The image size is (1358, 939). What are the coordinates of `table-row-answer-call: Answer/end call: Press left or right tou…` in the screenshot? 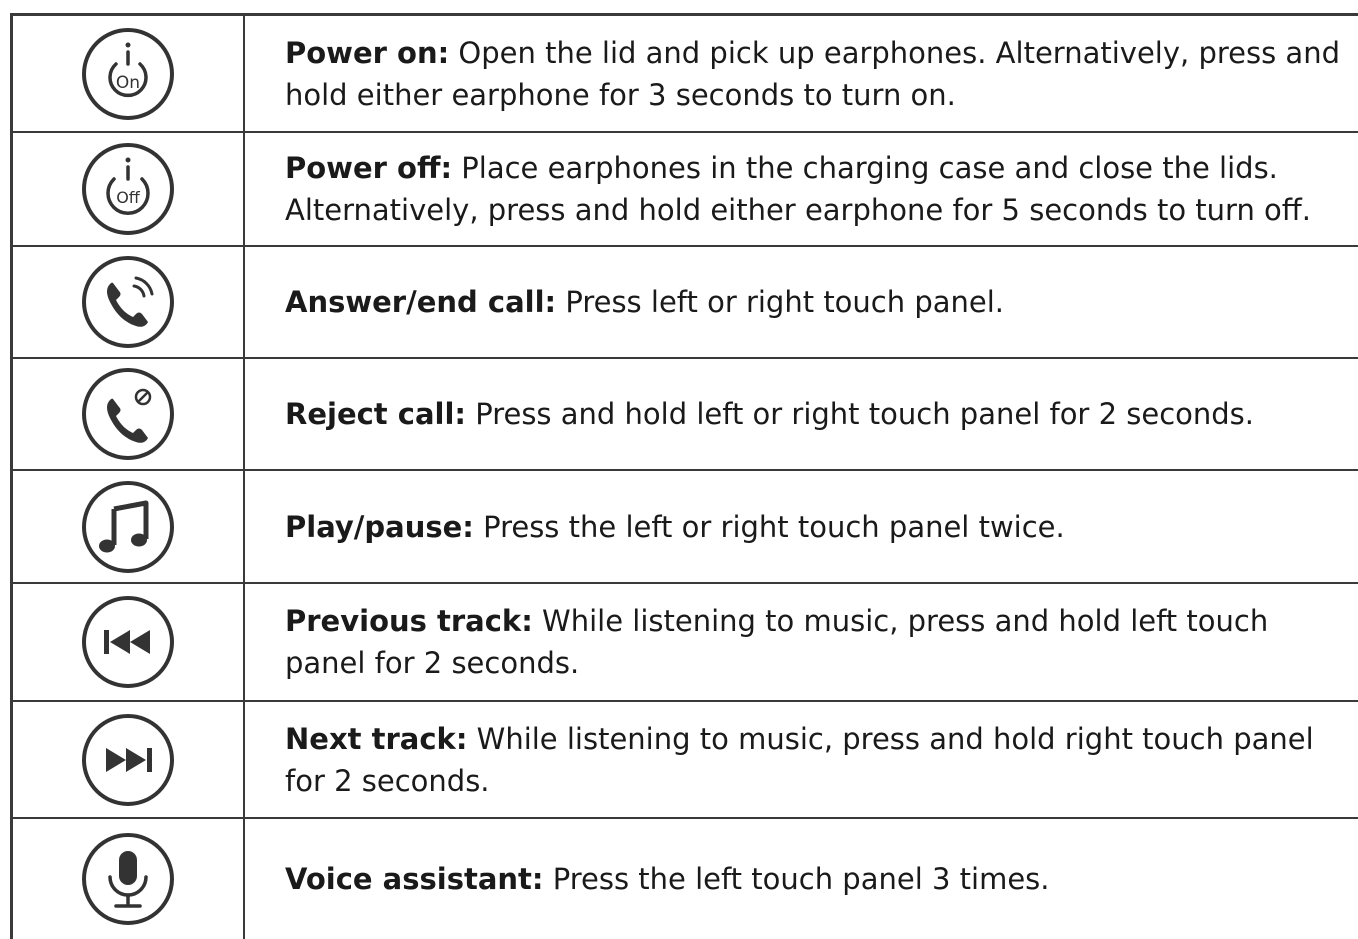 It's located at (685, 303).